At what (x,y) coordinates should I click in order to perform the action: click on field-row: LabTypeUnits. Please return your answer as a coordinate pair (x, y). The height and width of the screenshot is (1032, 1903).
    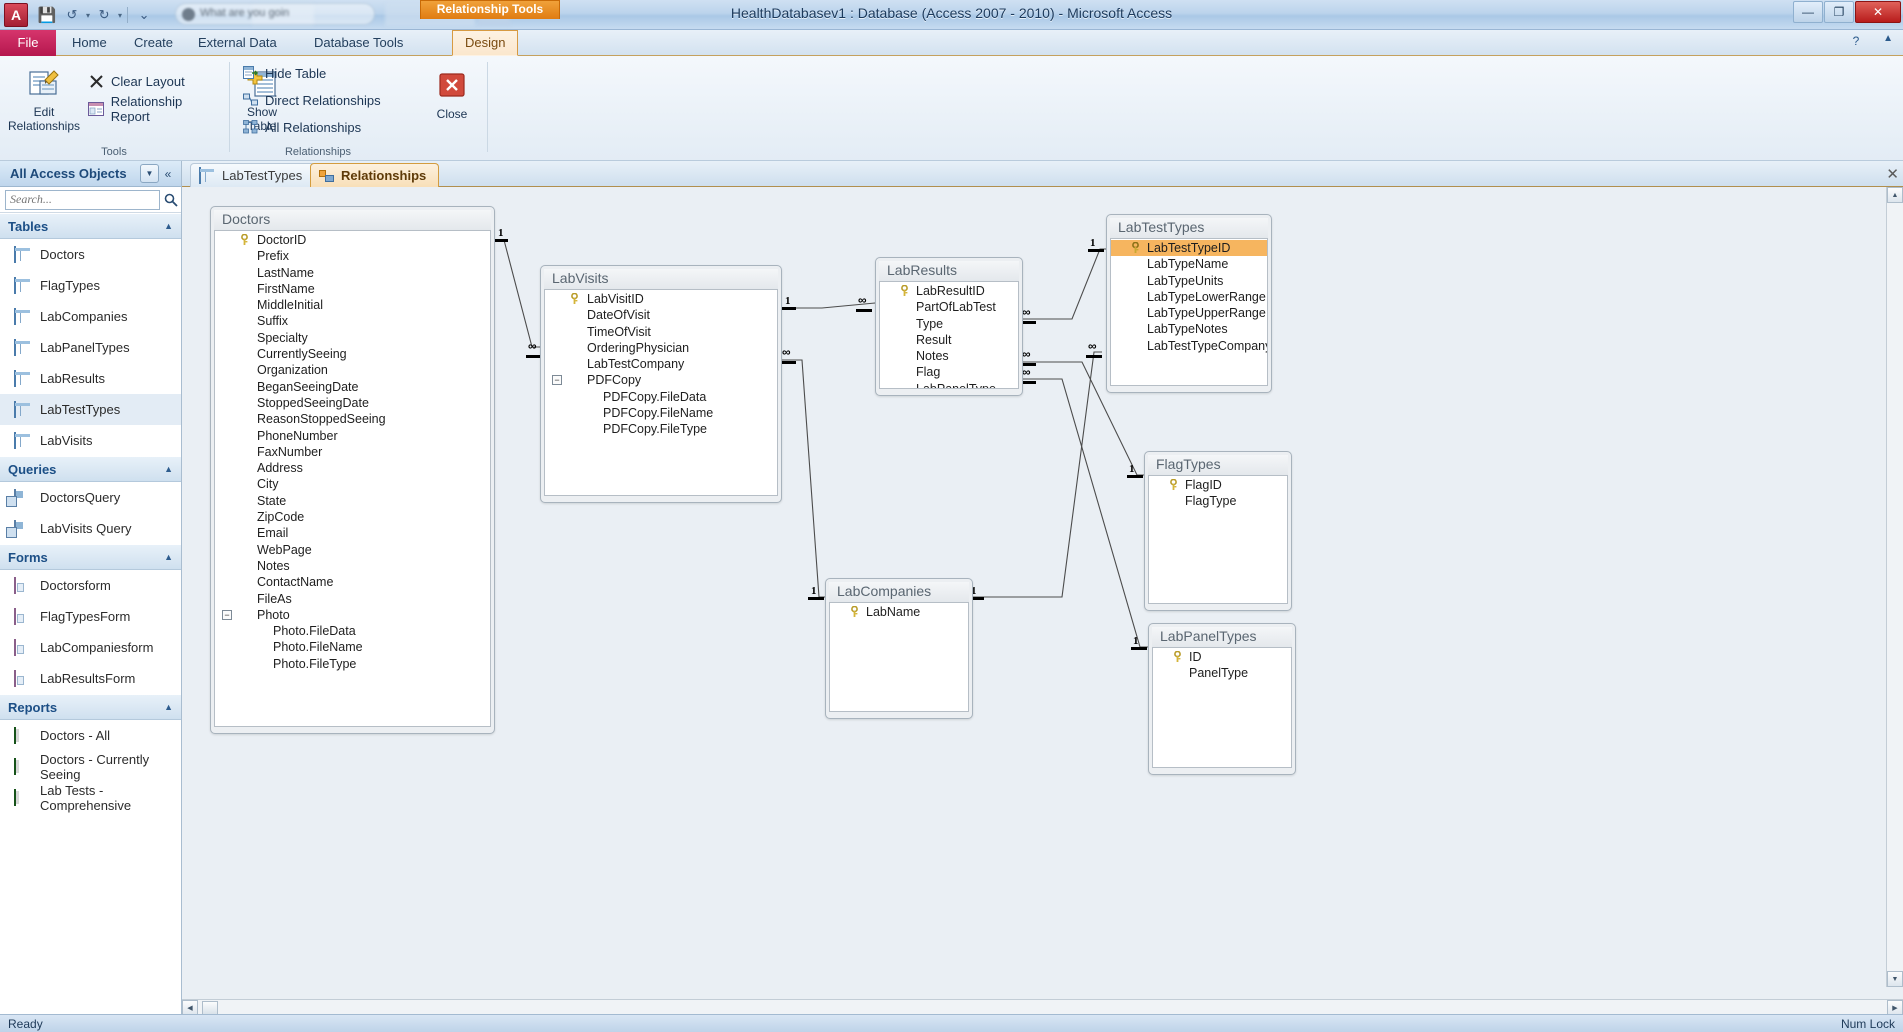
    Looking at the image, I should click on (1189, 281).